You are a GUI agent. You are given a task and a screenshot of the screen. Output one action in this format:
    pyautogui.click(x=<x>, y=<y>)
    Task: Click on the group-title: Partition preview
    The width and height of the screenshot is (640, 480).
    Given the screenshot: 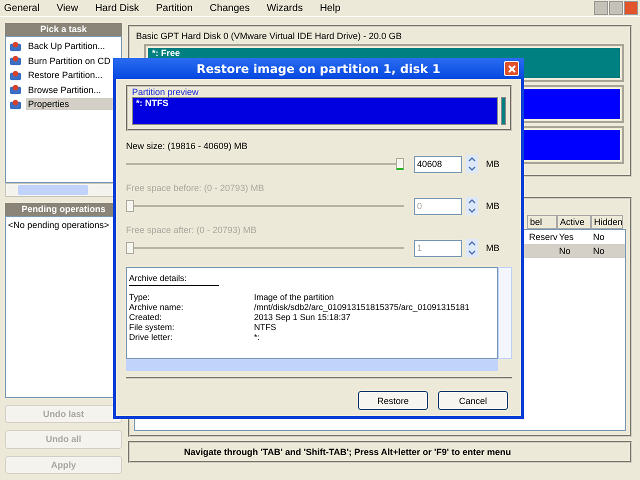 What is the action you would take?
    pyautogui.click(x=166, y=92)
    